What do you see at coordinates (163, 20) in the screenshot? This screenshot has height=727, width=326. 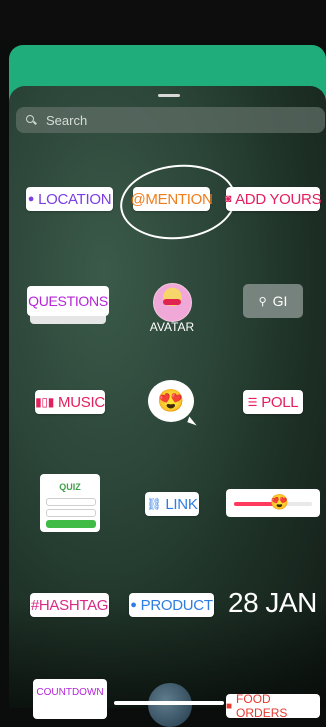 I see `status-bar` at bounding box center [163, 20].